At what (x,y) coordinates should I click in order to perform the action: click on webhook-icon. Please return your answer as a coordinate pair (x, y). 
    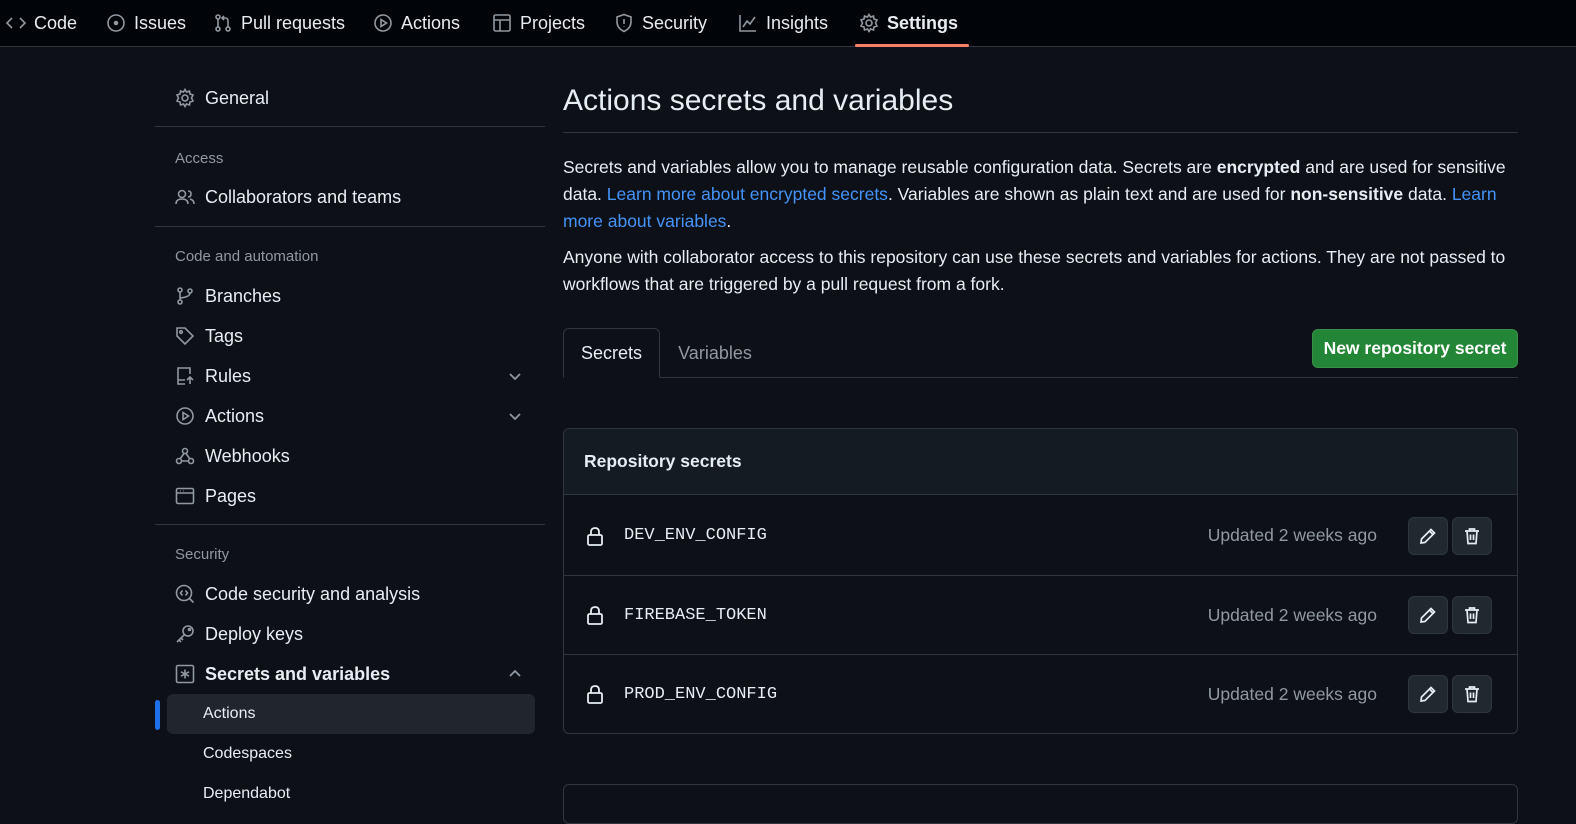
    Looking at the image, I should click on (185, 456).